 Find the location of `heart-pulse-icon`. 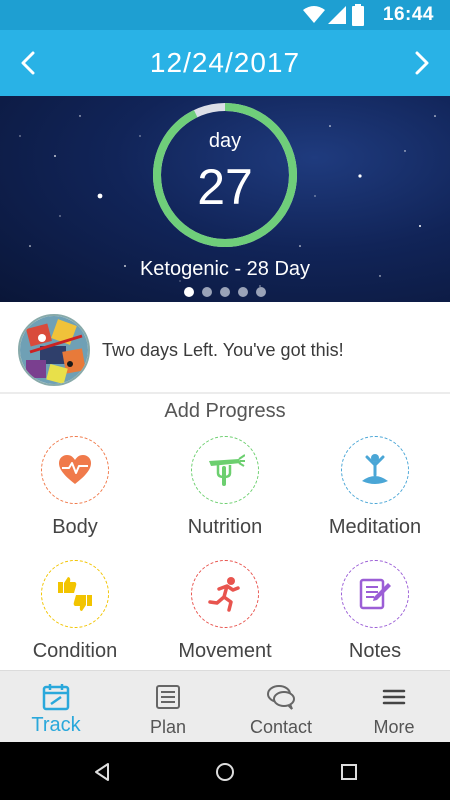

heart-pulse-icon is located at coordinates (75, 469).